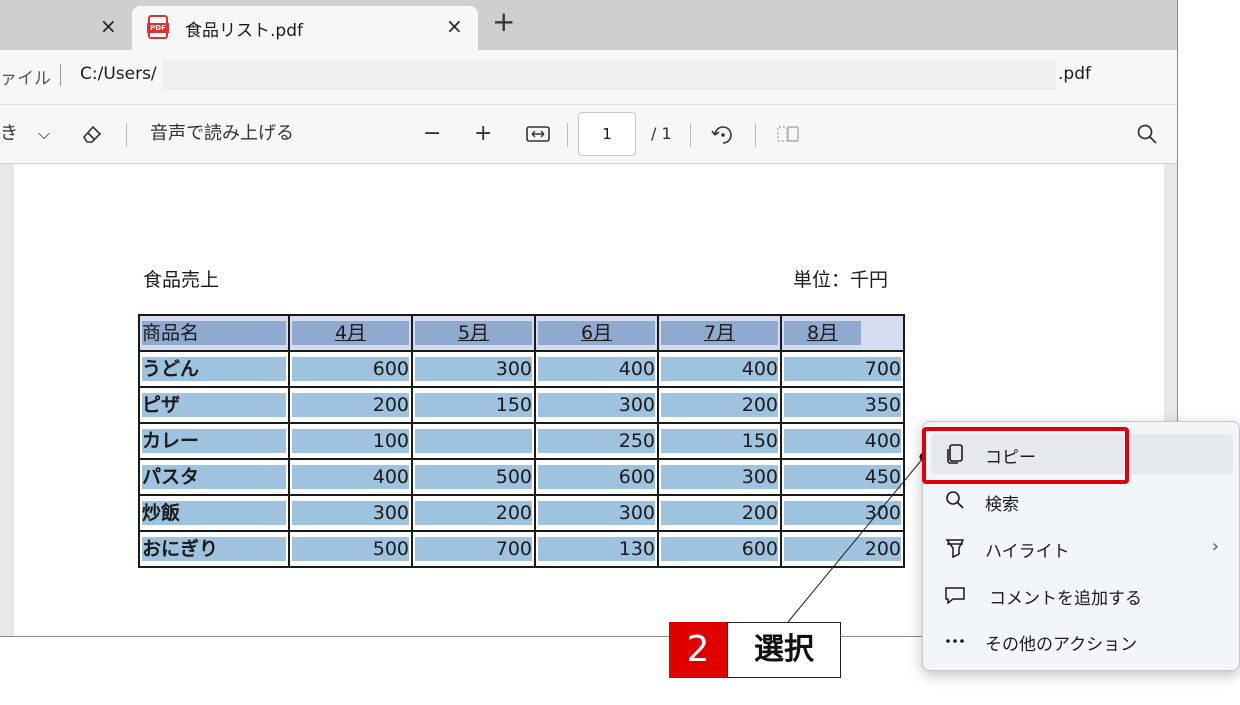  I want to click on sales-value-cell: 700, so click(842, 369).